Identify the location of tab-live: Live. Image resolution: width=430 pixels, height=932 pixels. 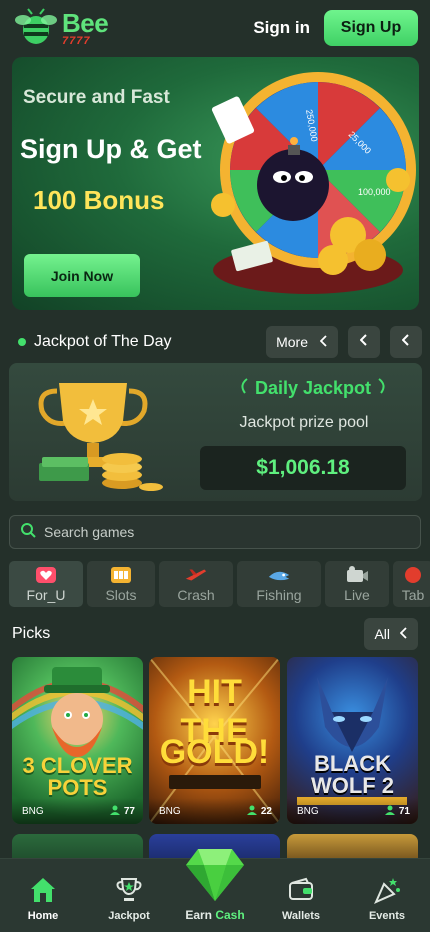
(357, 584).